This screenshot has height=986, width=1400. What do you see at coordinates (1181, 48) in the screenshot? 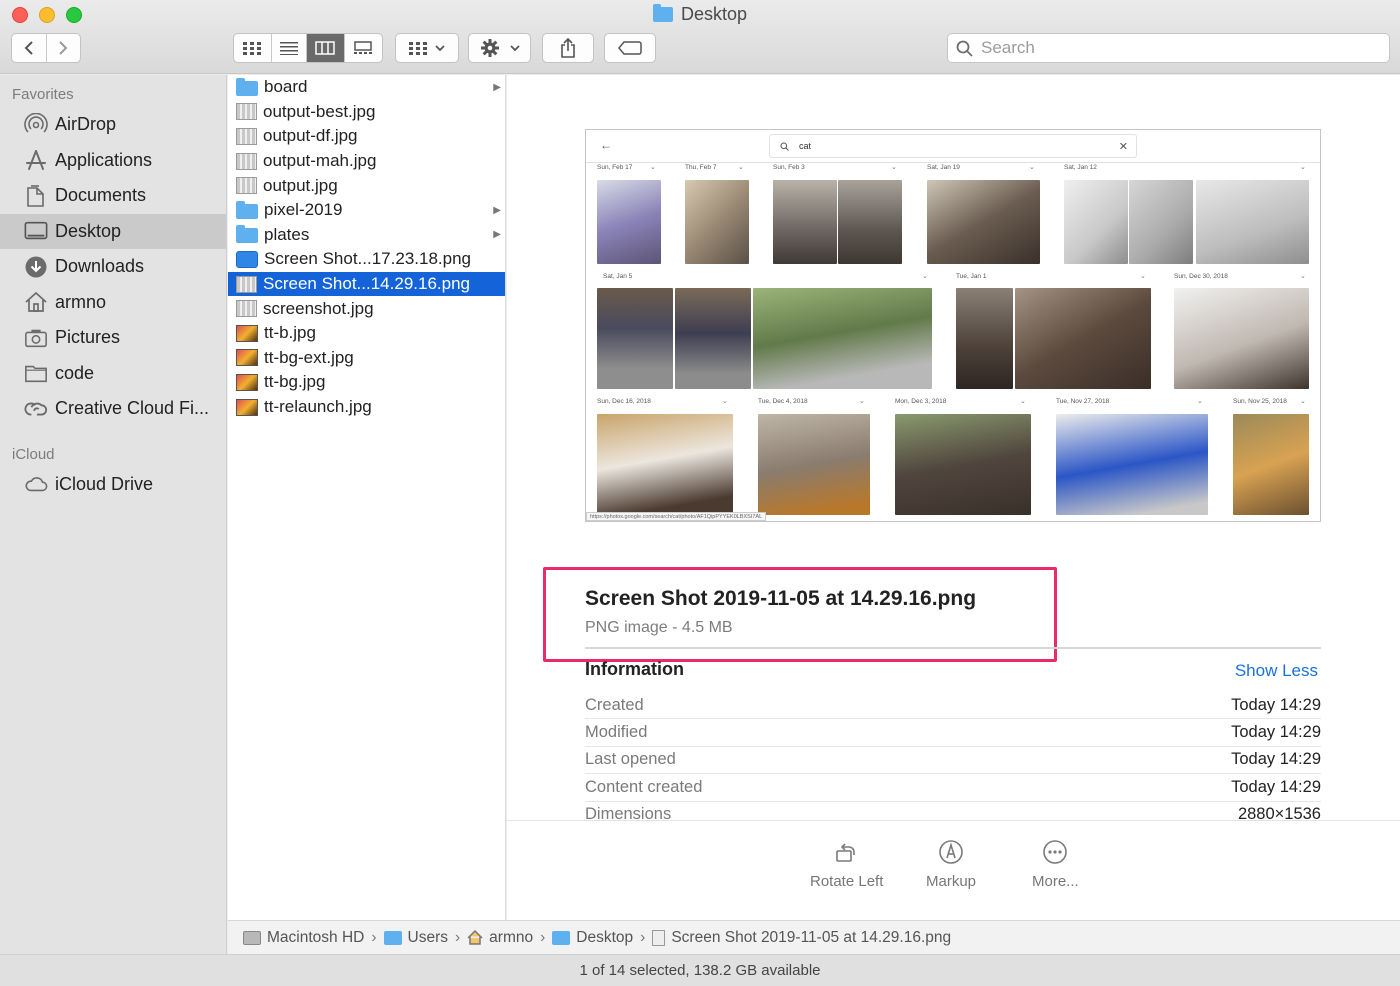
I see `search-input` at bounding box center [1181, 48].